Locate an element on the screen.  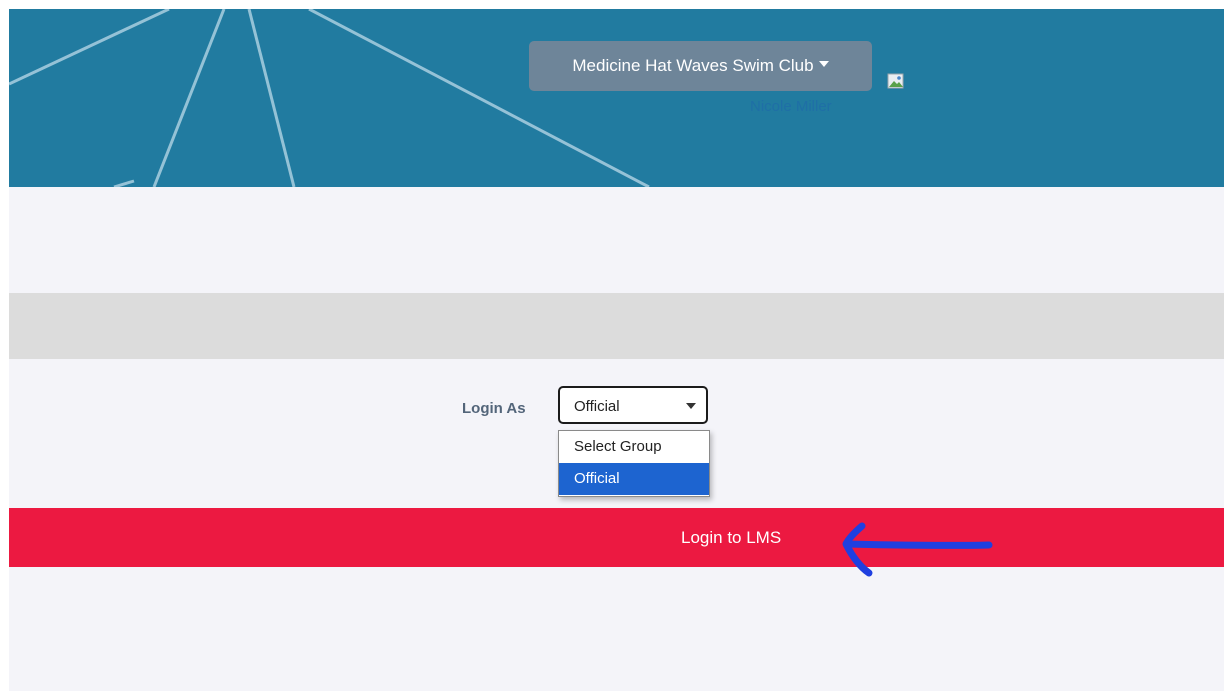
login-to-lms-label: Login to LMS is located at coordinates (731, 537).